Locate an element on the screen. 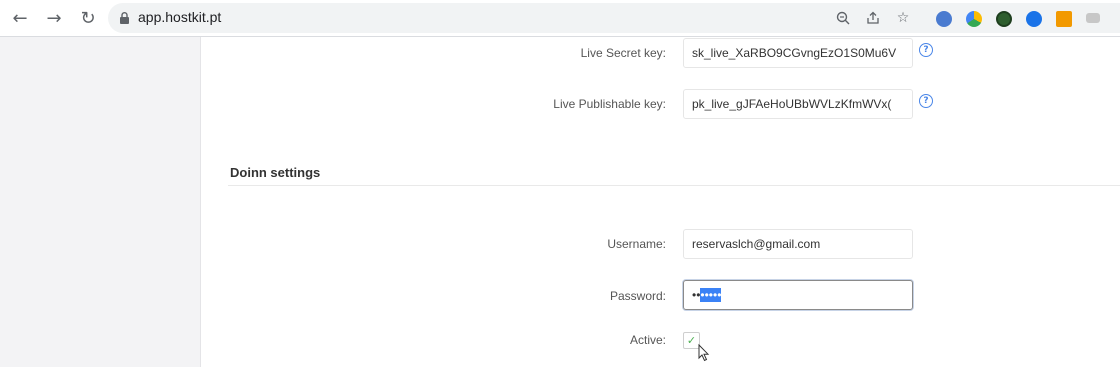  forward-icon: → is located at coordinates (54, 18).